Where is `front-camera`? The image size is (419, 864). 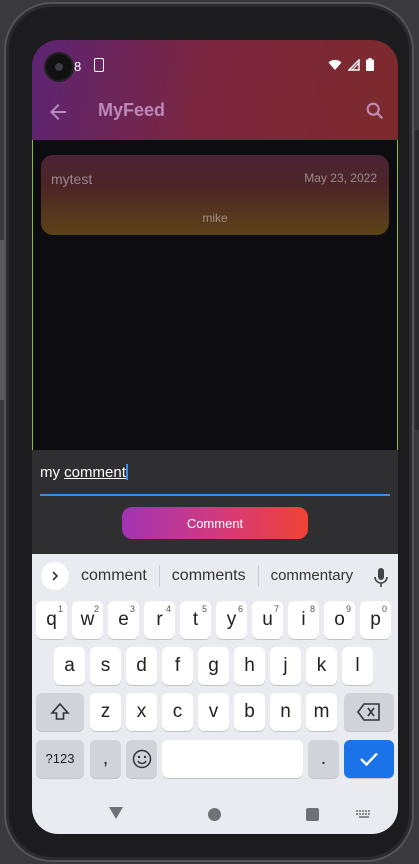 front-camera is located at coordinates (59, 67).